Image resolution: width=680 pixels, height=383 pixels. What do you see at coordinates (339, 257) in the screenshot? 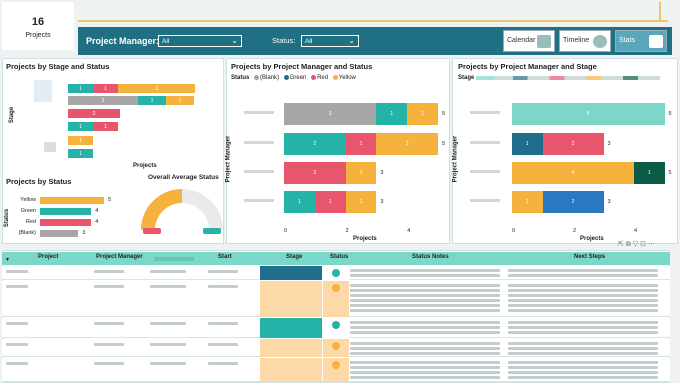
I see `header-status: Status` at bounding box center [339, 257].